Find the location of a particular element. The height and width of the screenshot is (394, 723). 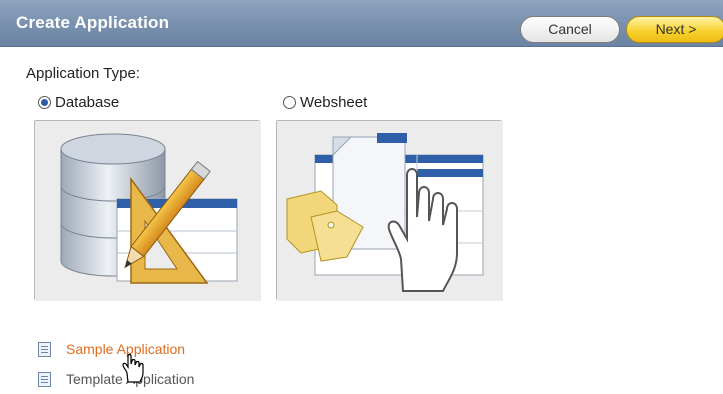

database-option: Database is located at coordinates (78, 102).